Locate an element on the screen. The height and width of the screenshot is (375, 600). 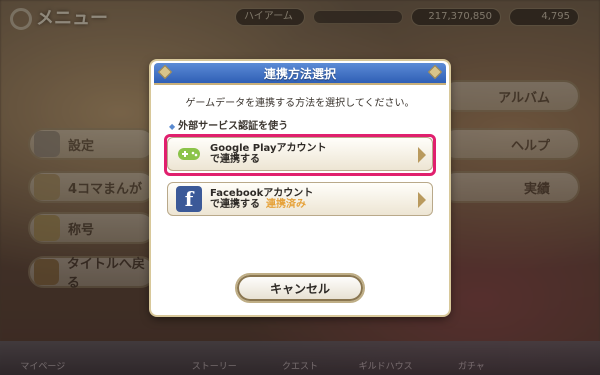
dialog-header: 連携方法選択 is located at coordinates (300, 74).